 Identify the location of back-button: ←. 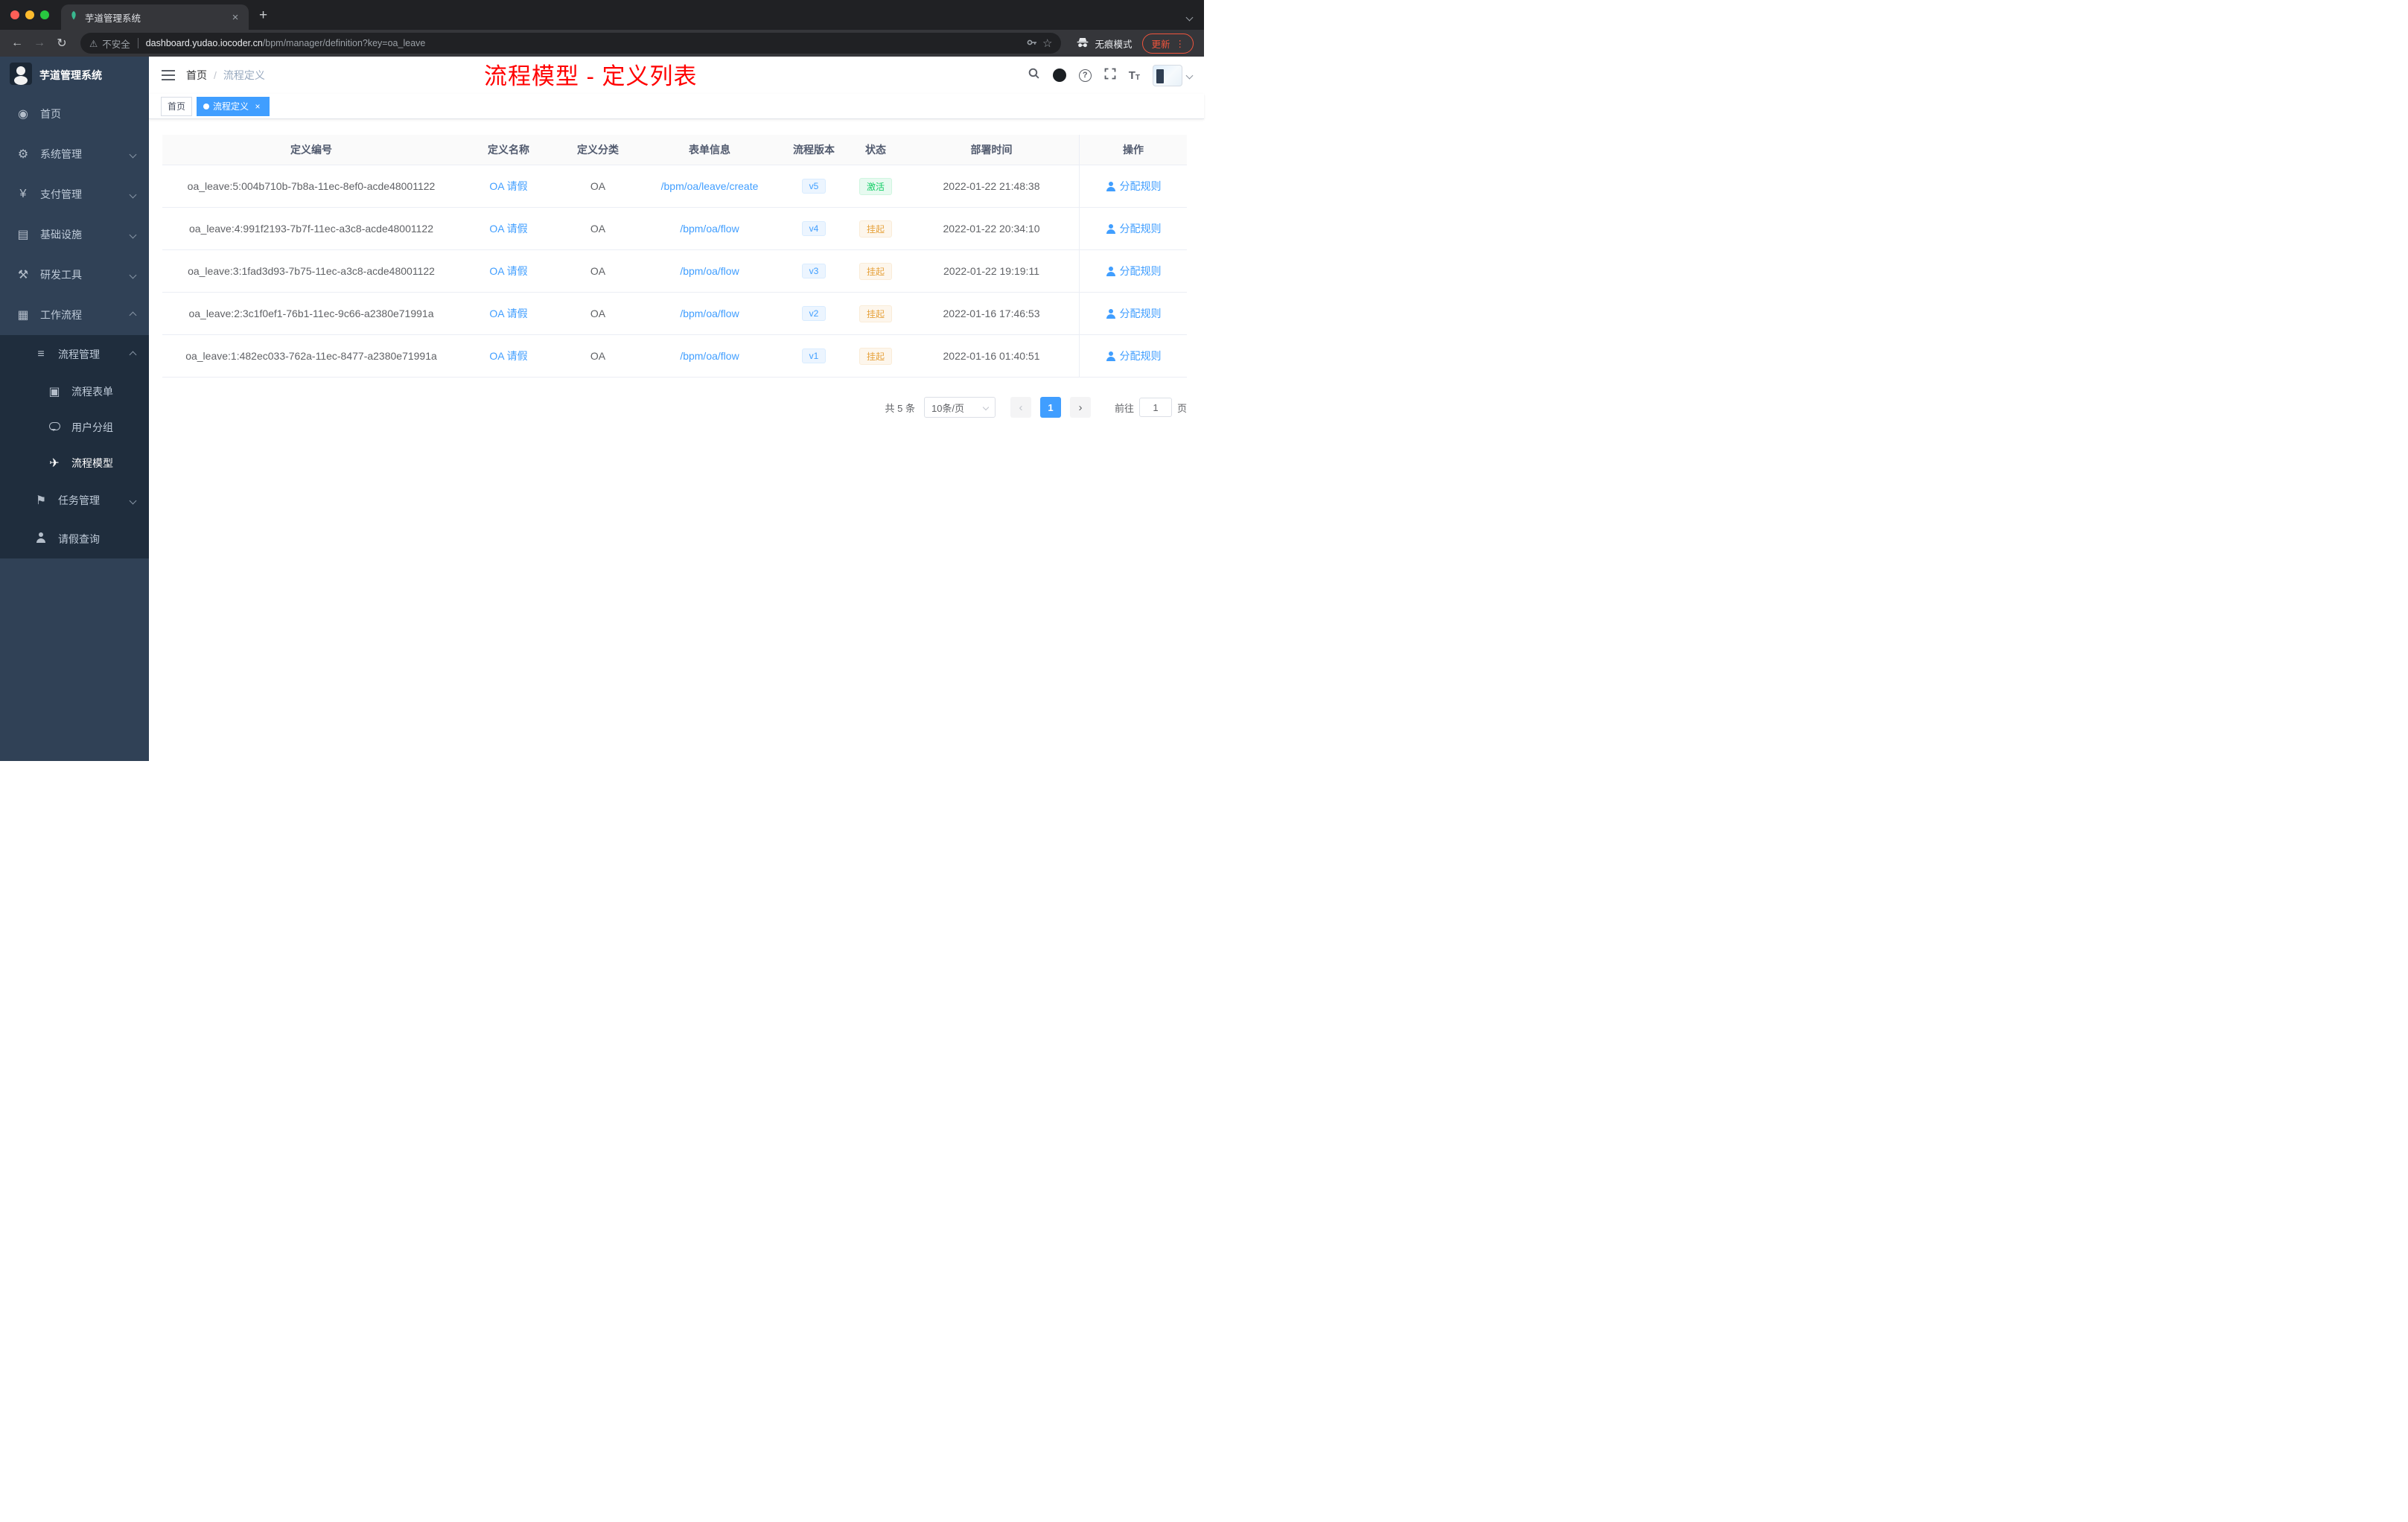
(17, 43).